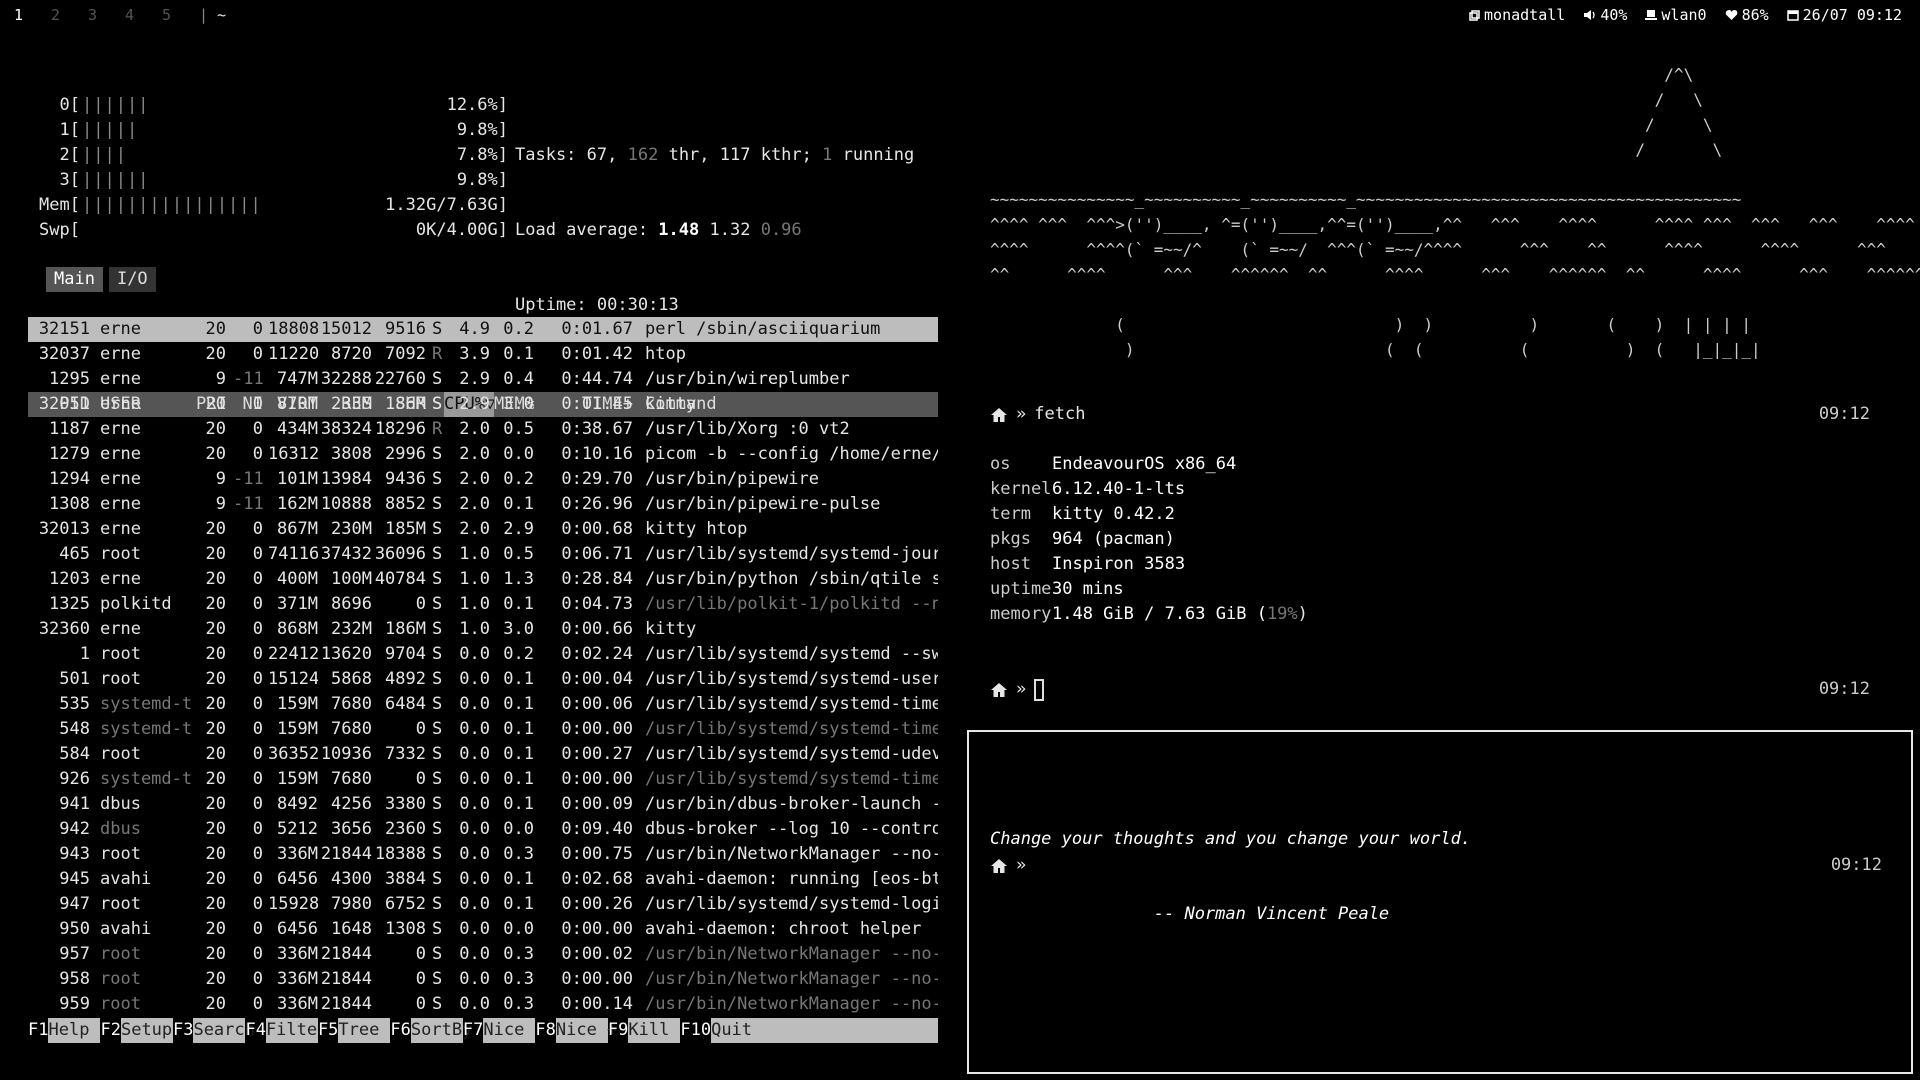  Describe the element at coordinates (518, 579) in the screenshot. I see `cell-mem: 1.3` at that location.